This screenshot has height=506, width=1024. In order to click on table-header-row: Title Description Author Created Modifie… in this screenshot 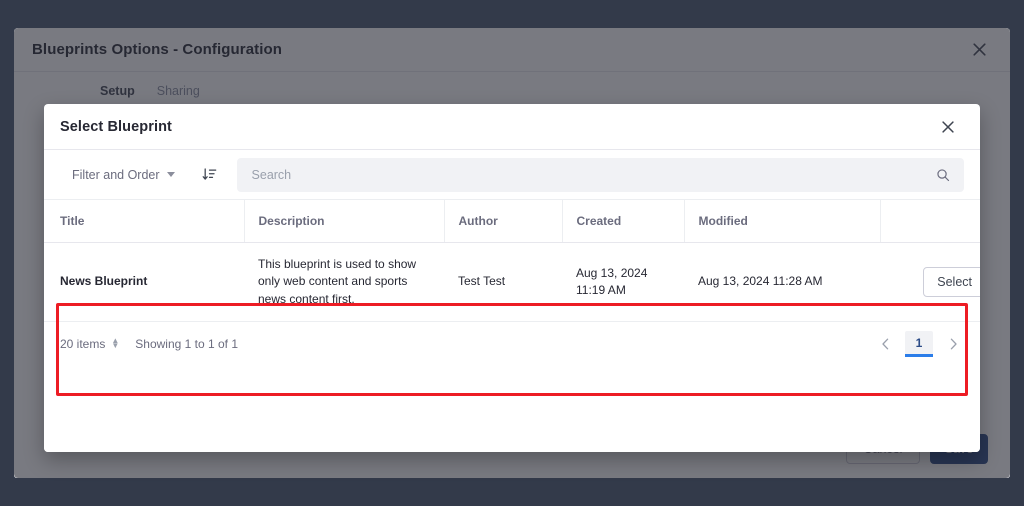, I will do `click(512, 221)`.